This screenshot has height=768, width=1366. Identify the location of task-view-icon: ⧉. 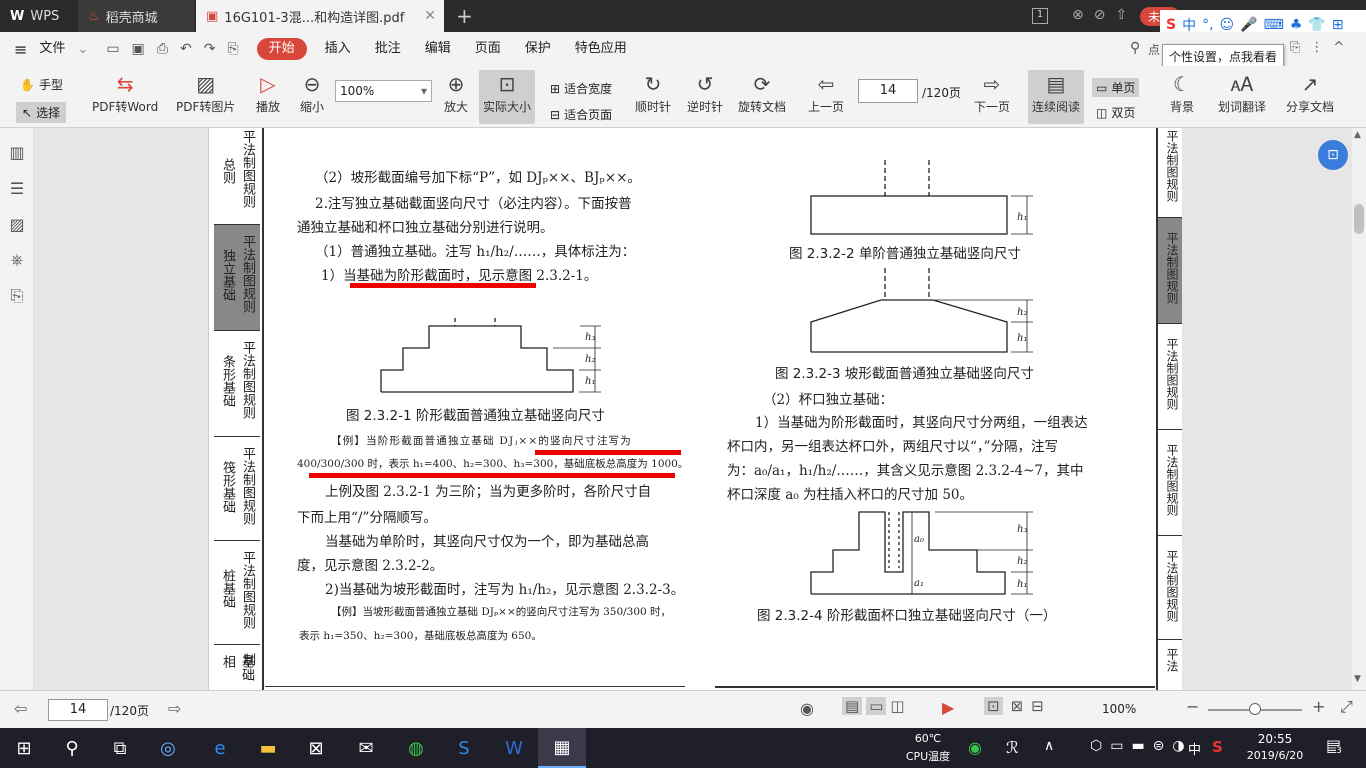
(120, 748).